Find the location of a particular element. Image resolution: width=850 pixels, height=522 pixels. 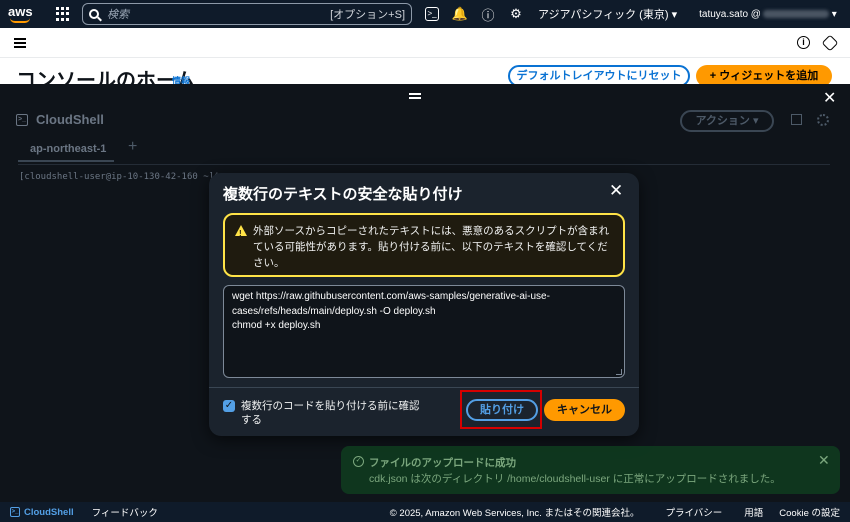

bell-icon: 🔔 is located at coordinates (460, 14).